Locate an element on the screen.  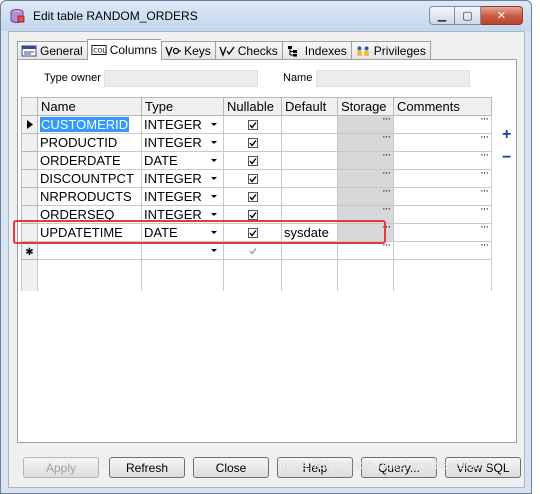
type-owner-field is located at coordinates (181, 78).